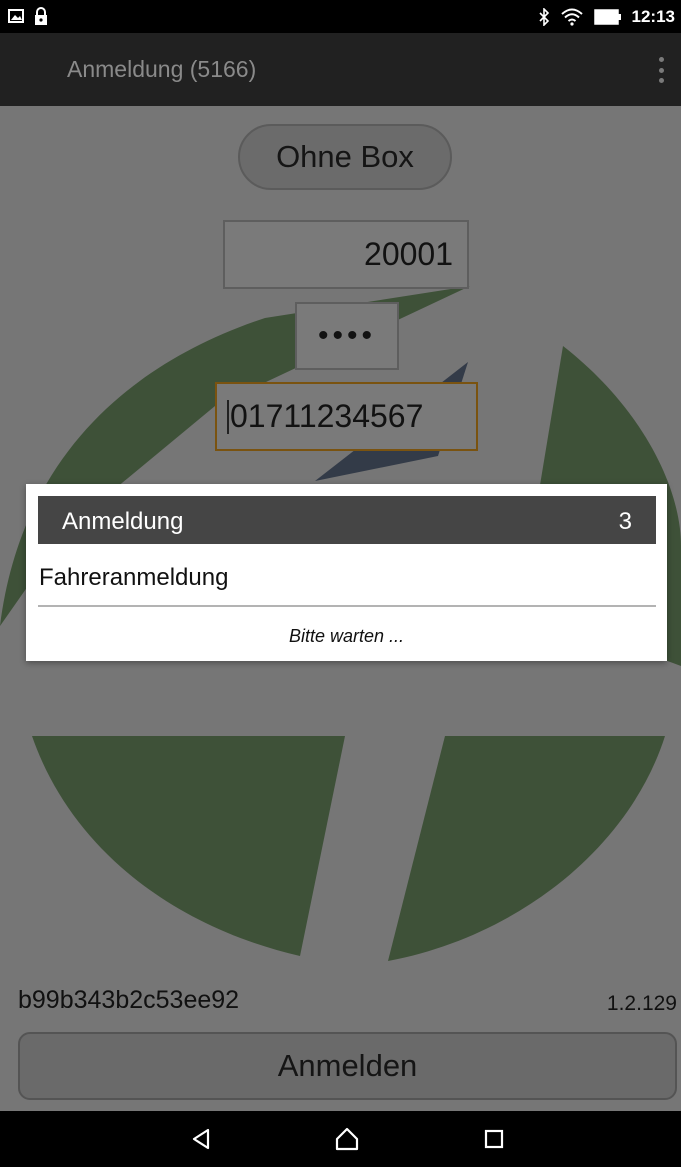 The image size is (681, 1167). I want to click on wifi-icon, so click(571, 17).